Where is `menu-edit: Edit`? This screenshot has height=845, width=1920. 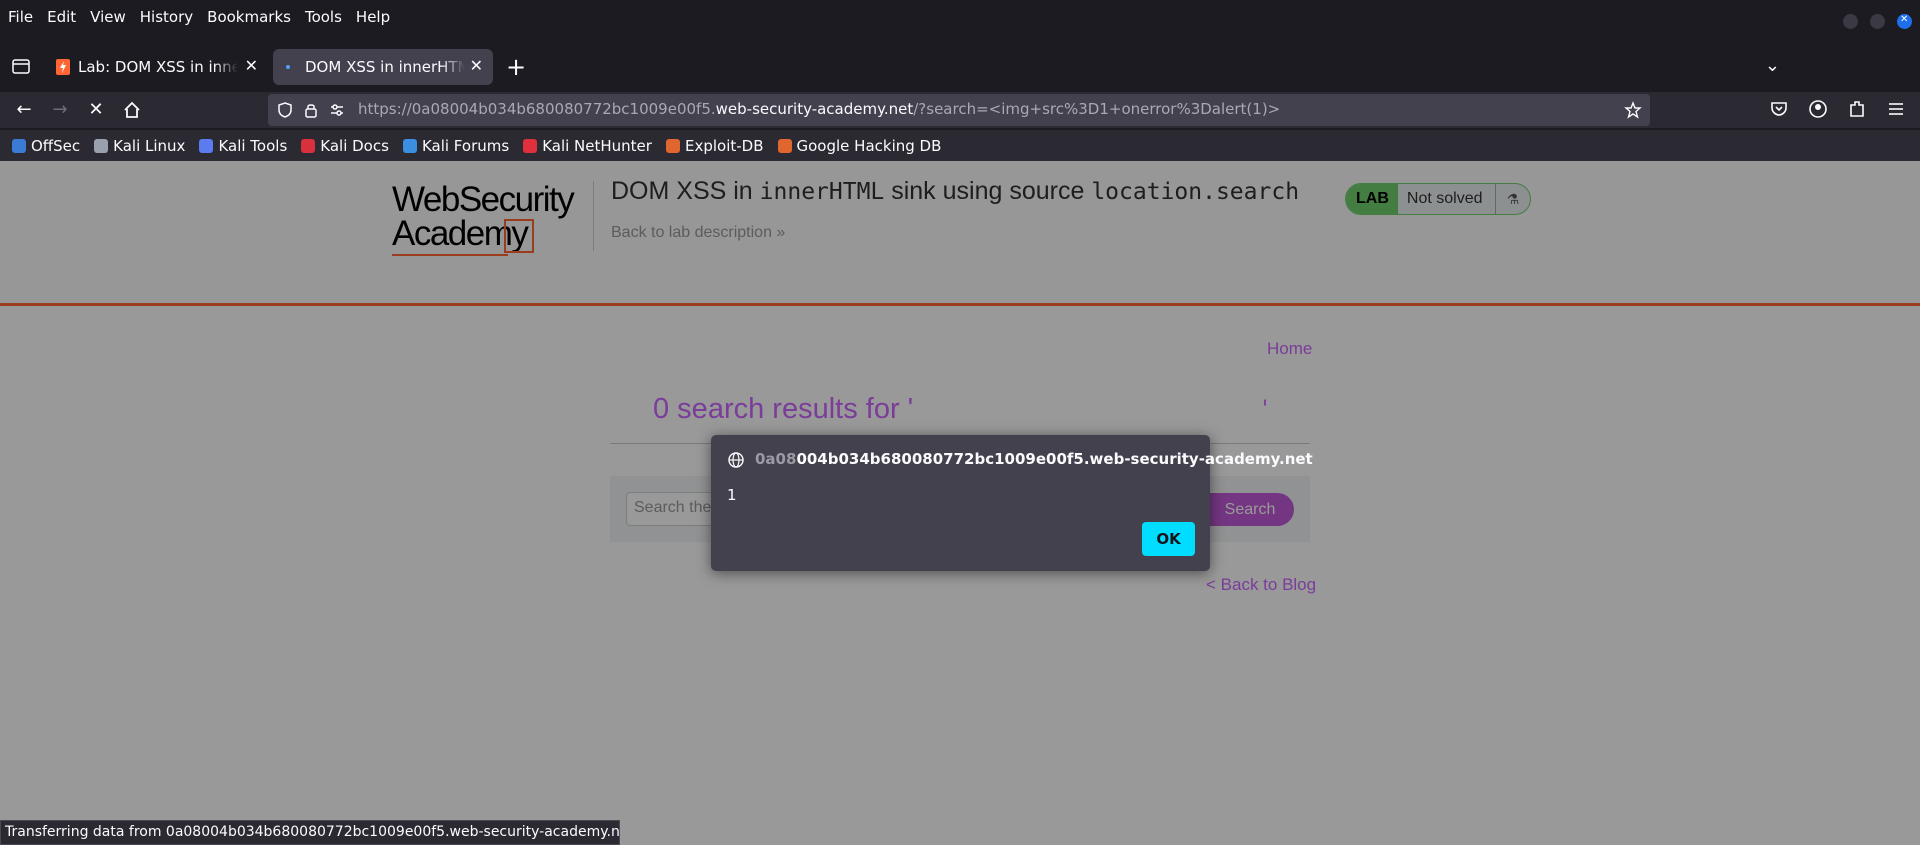 menu-edit: Edit is located at coordinates (61, 17).